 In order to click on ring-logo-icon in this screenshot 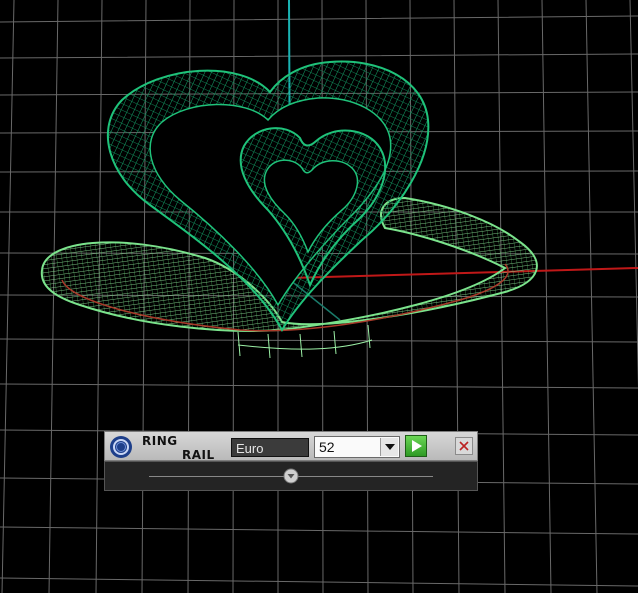, I will do `click(121, 447)`.